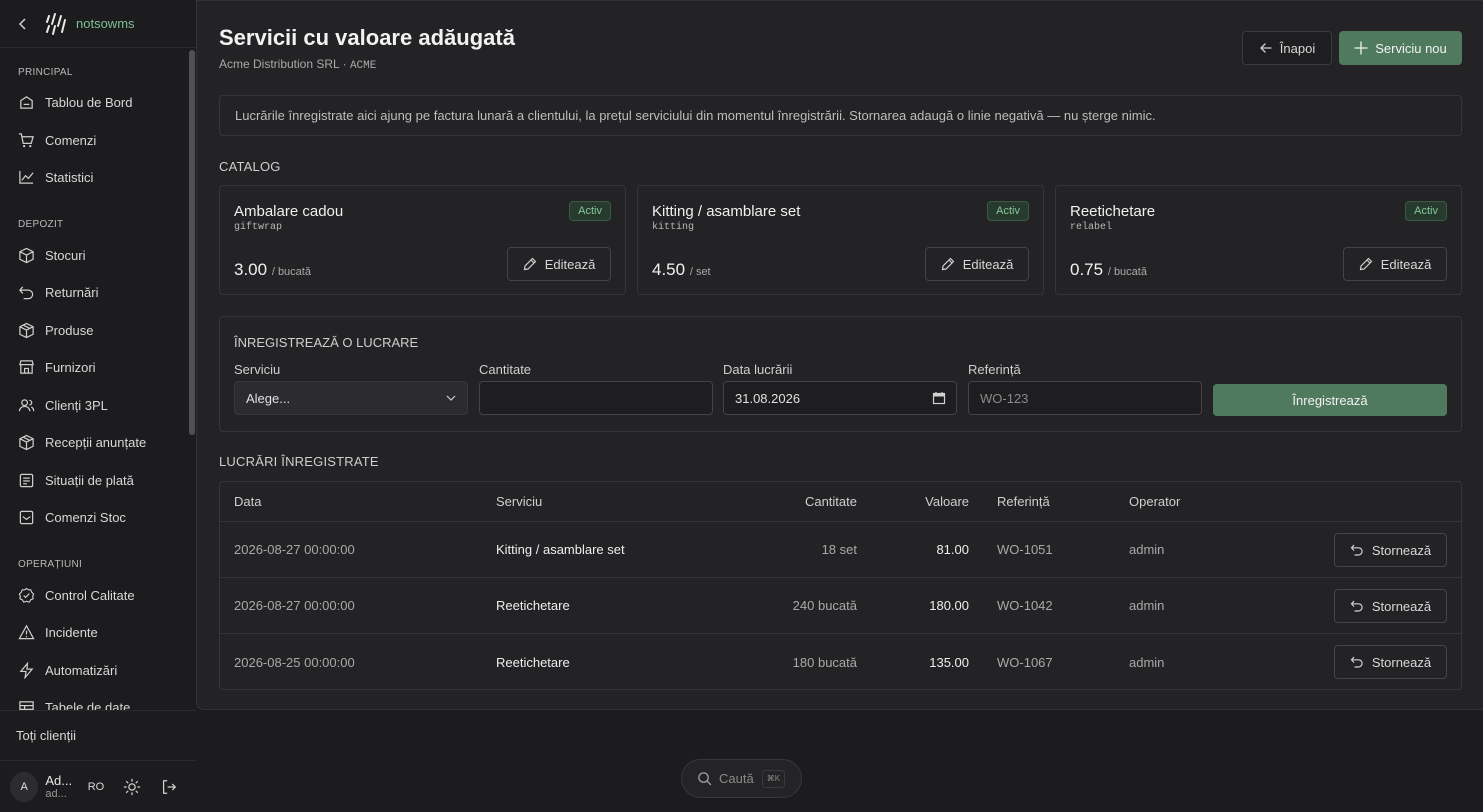 The height and width of the screenshot is (812, 1483). What do you see at coordinates (26, 632) in the screenshot?
I see `warning-icon` at bounding box center [26, 632].